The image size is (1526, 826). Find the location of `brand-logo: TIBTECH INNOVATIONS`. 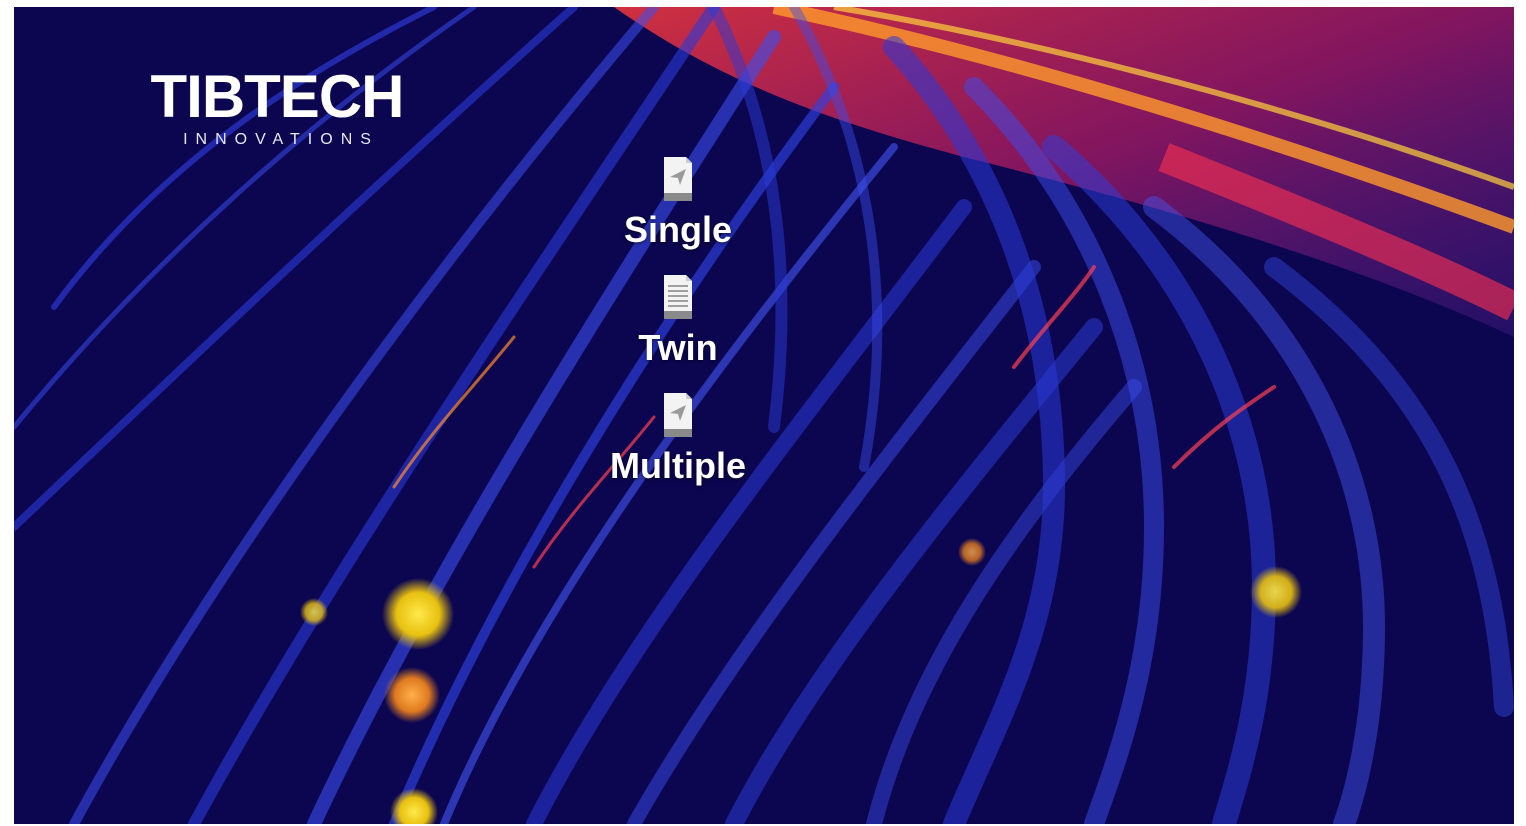

brand-logo: TIBTECH INNOVATIONS is located at coordinates (277, 107).